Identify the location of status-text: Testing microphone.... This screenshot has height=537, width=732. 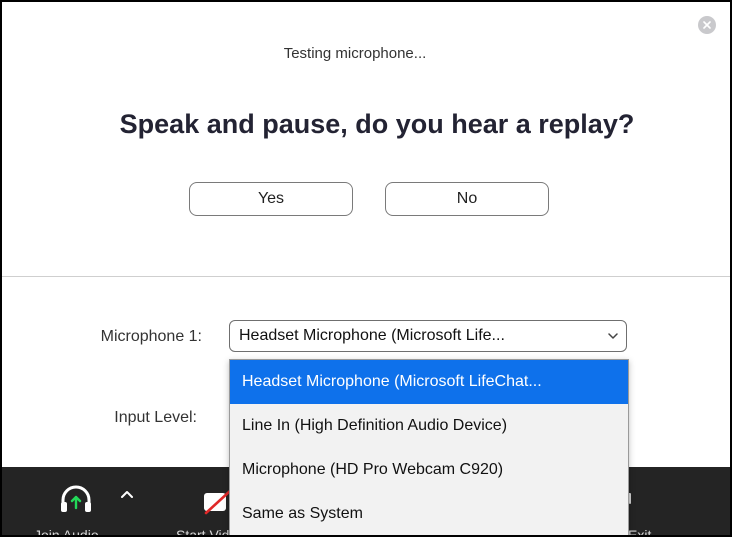
(355, 53).